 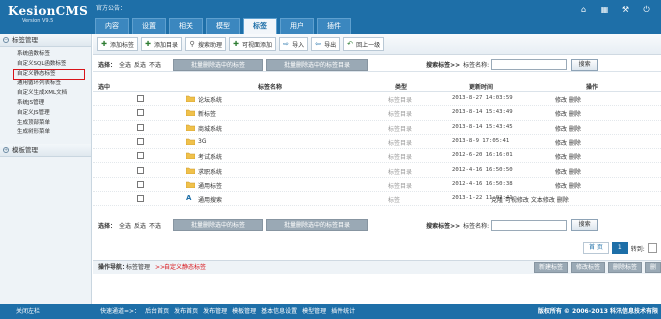 I want to click on delete-button: 删, so click(x=652, y=267).